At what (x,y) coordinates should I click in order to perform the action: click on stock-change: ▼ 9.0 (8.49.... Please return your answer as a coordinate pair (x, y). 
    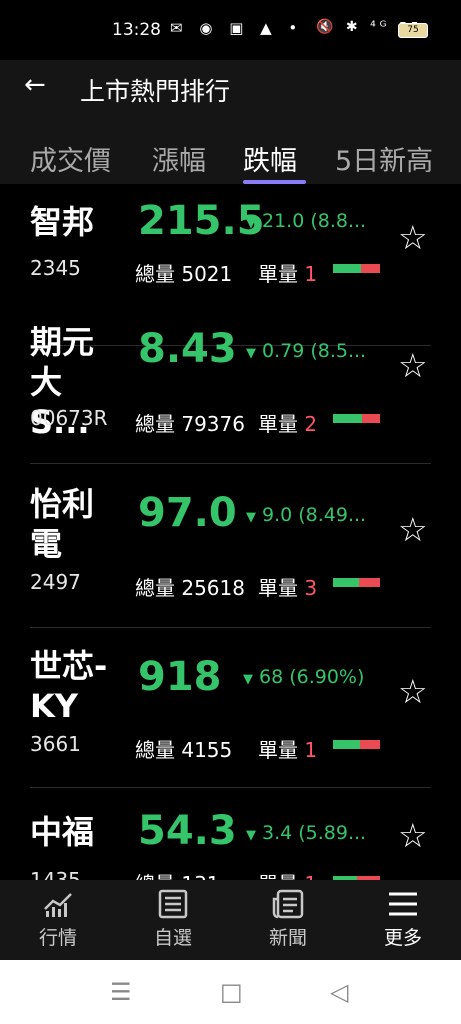
    Looking at the image, I should click on (306, 515).